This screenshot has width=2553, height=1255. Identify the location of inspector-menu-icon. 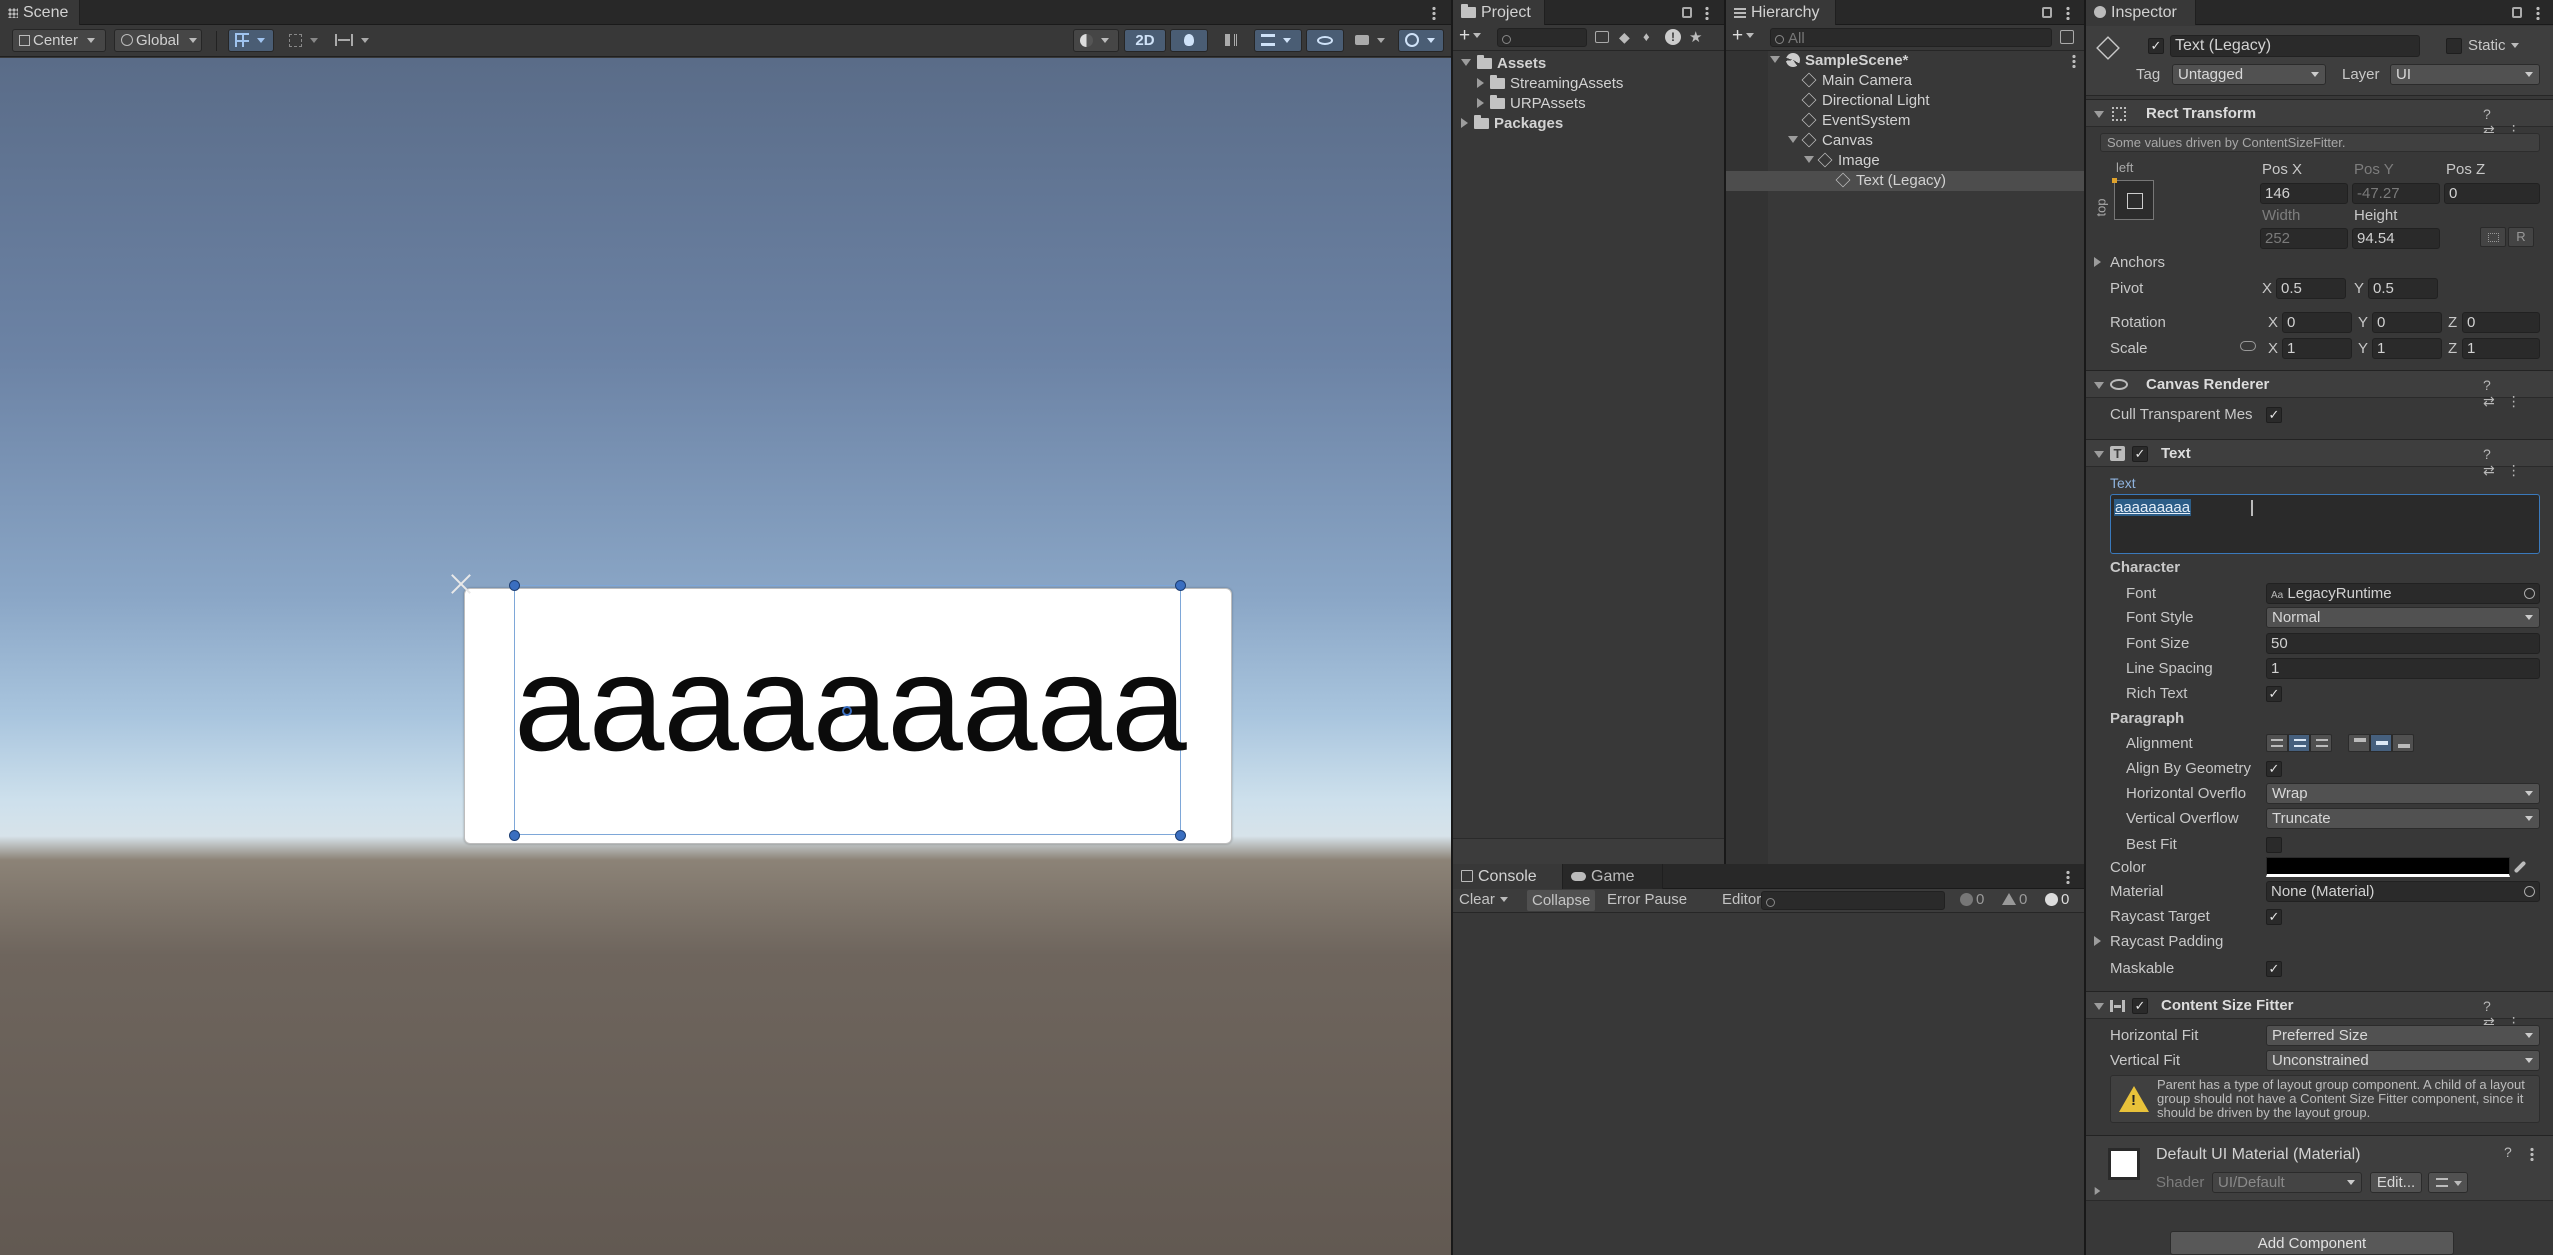
(2538, 13).